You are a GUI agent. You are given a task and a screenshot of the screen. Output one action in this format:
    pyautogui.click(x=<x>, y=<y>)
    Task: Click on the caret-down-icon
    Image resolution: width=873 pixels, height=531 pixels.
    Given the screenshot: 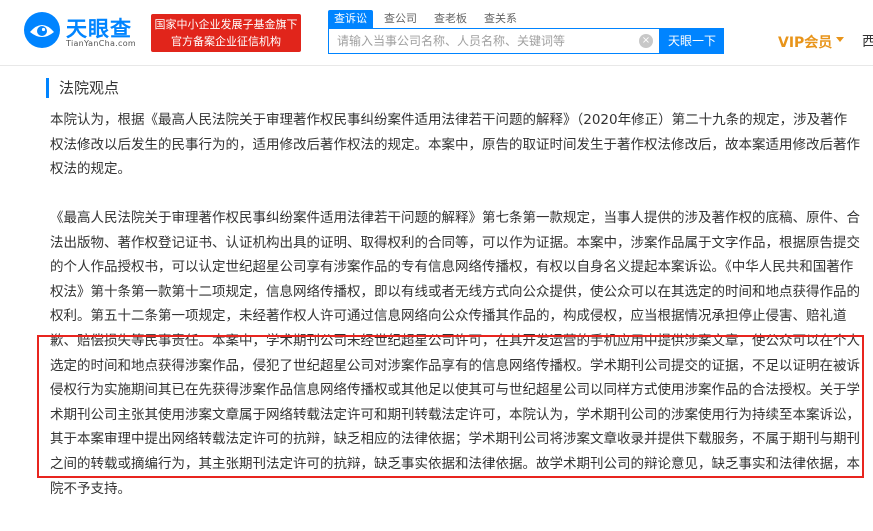 What is the action you would take?
    pyautogui.click(x=840, y=39)
    